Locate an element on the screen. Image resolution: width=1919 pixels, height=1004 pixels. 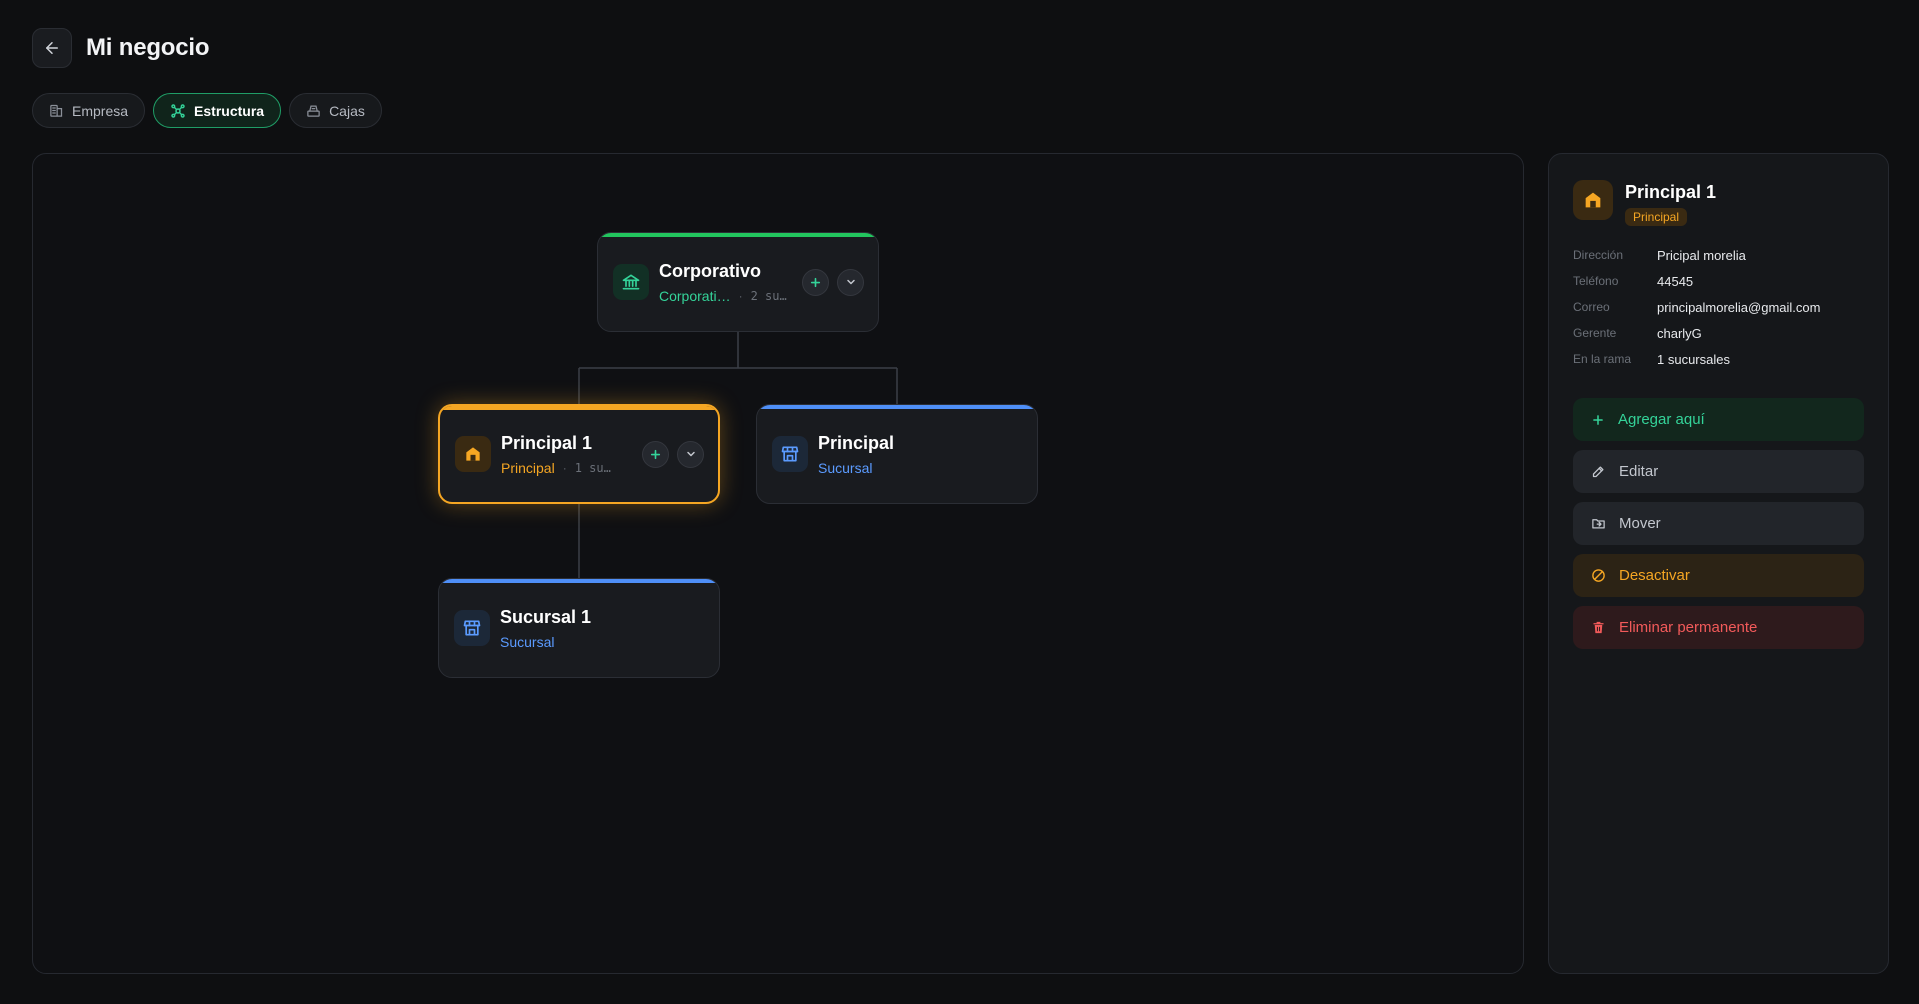
info-label: Teléfono is located at coordinates (1596, 281).